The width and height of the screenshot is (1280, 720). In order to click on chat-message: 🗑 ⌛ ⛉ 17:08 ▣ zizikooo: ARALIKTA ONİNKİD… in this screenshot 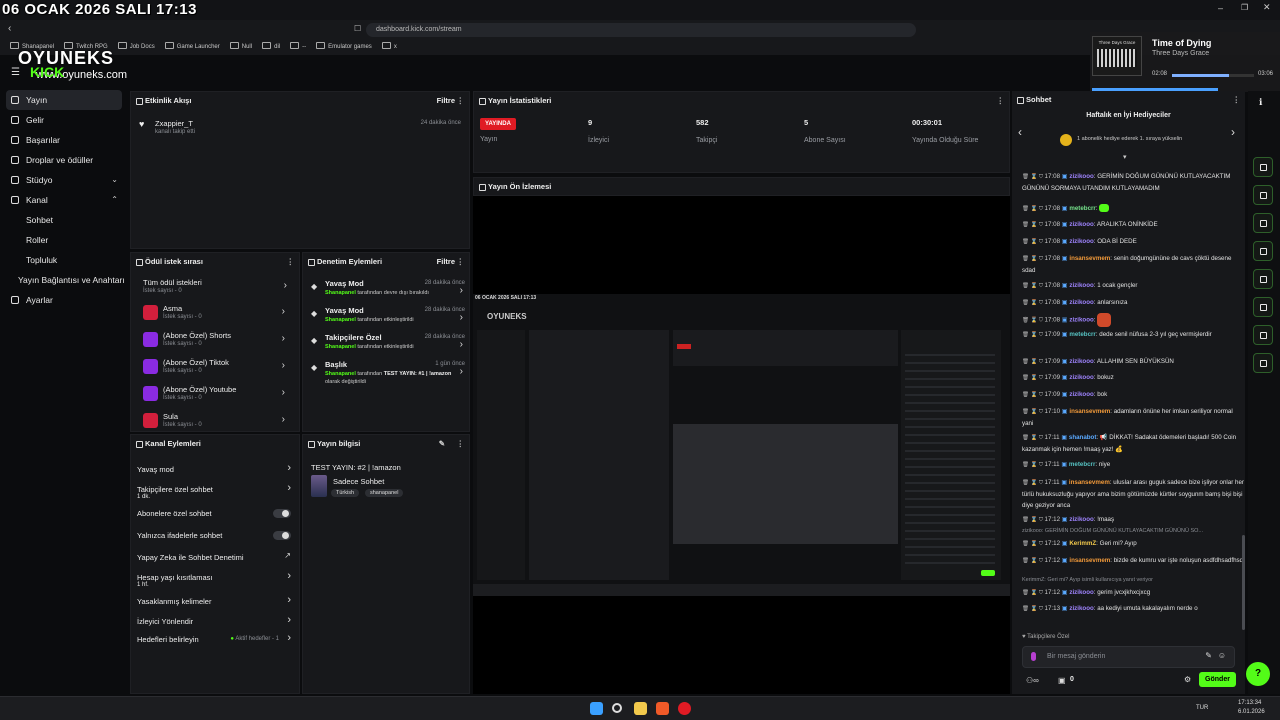, I will do `click(1133, 225)`.